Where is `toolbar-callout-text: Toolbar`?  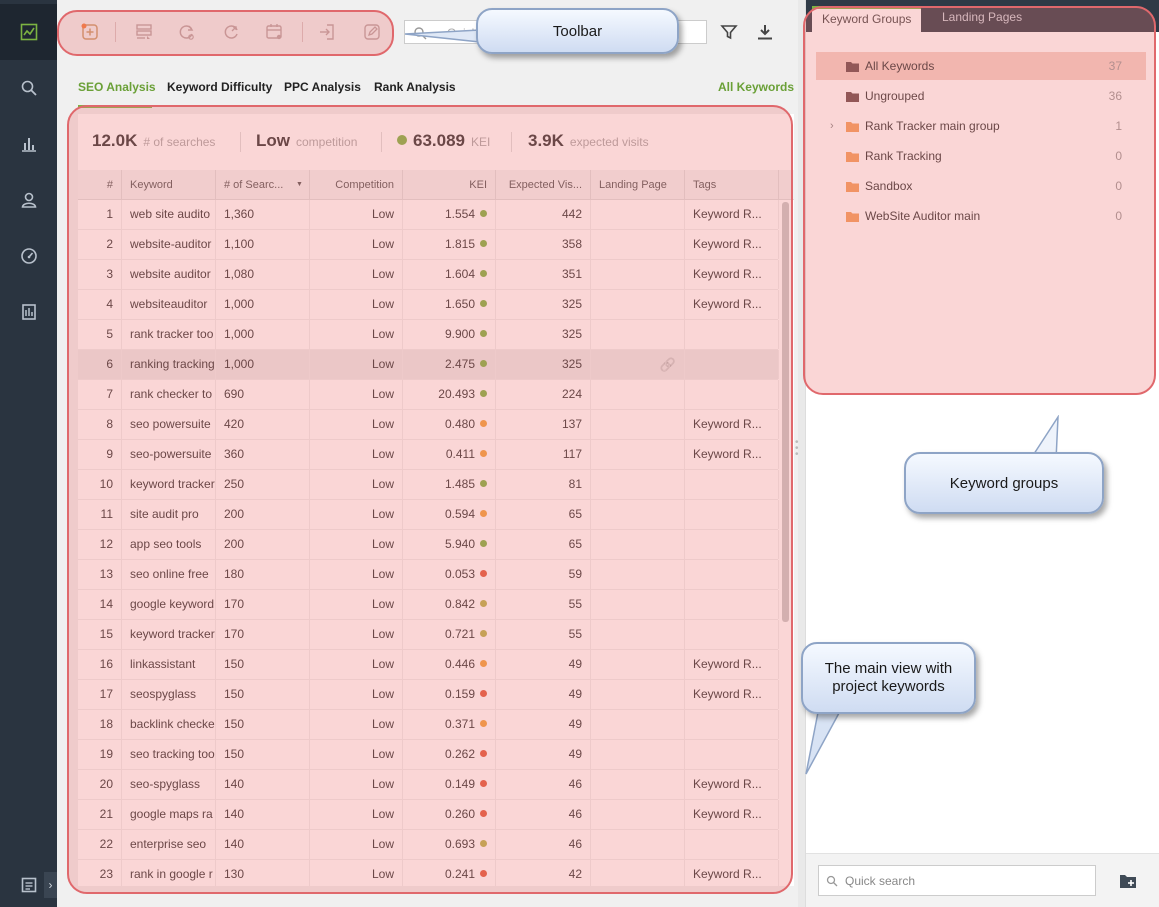
toolbar-callout-text: Toolbar is located at coordinates (577, 31).